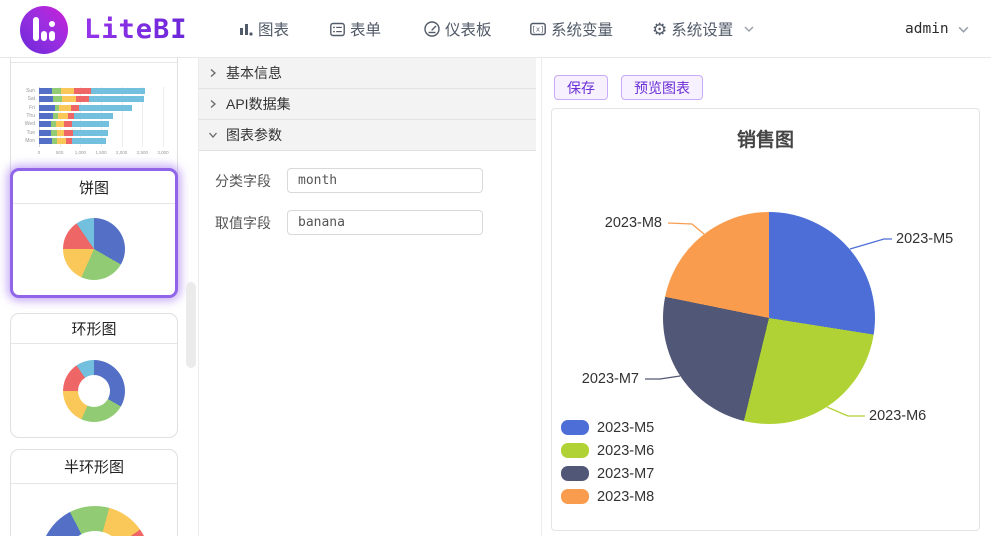  I want to click on field-label: 取值字段, so click(243, 222).